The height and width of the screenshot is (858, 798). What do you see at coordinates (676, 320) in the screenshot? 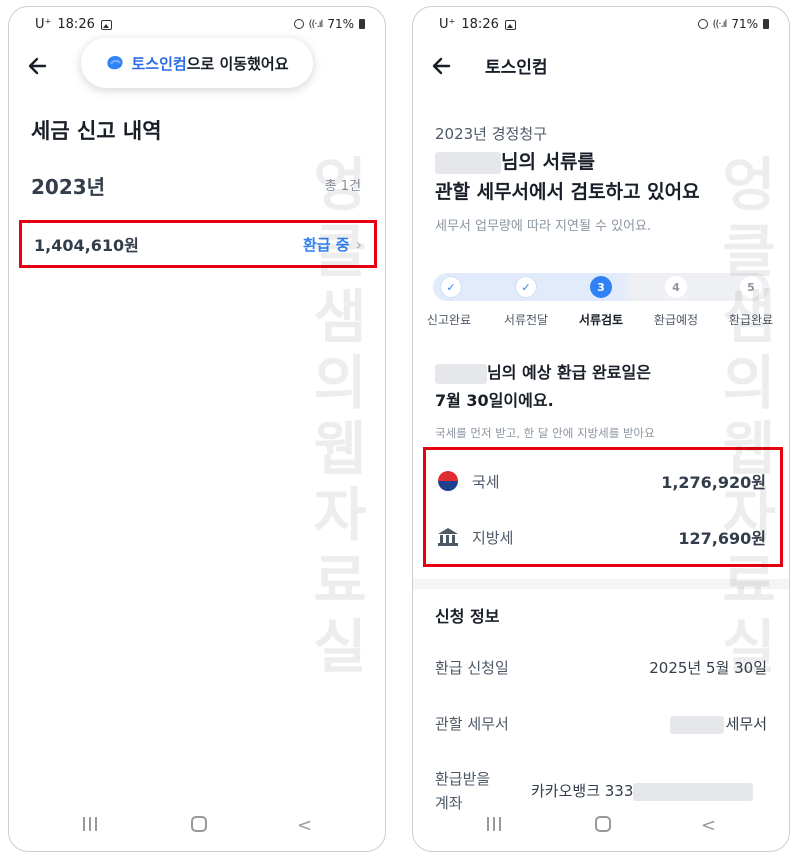
I see `step-label: 환급예정` at bounding box center [676, 320].